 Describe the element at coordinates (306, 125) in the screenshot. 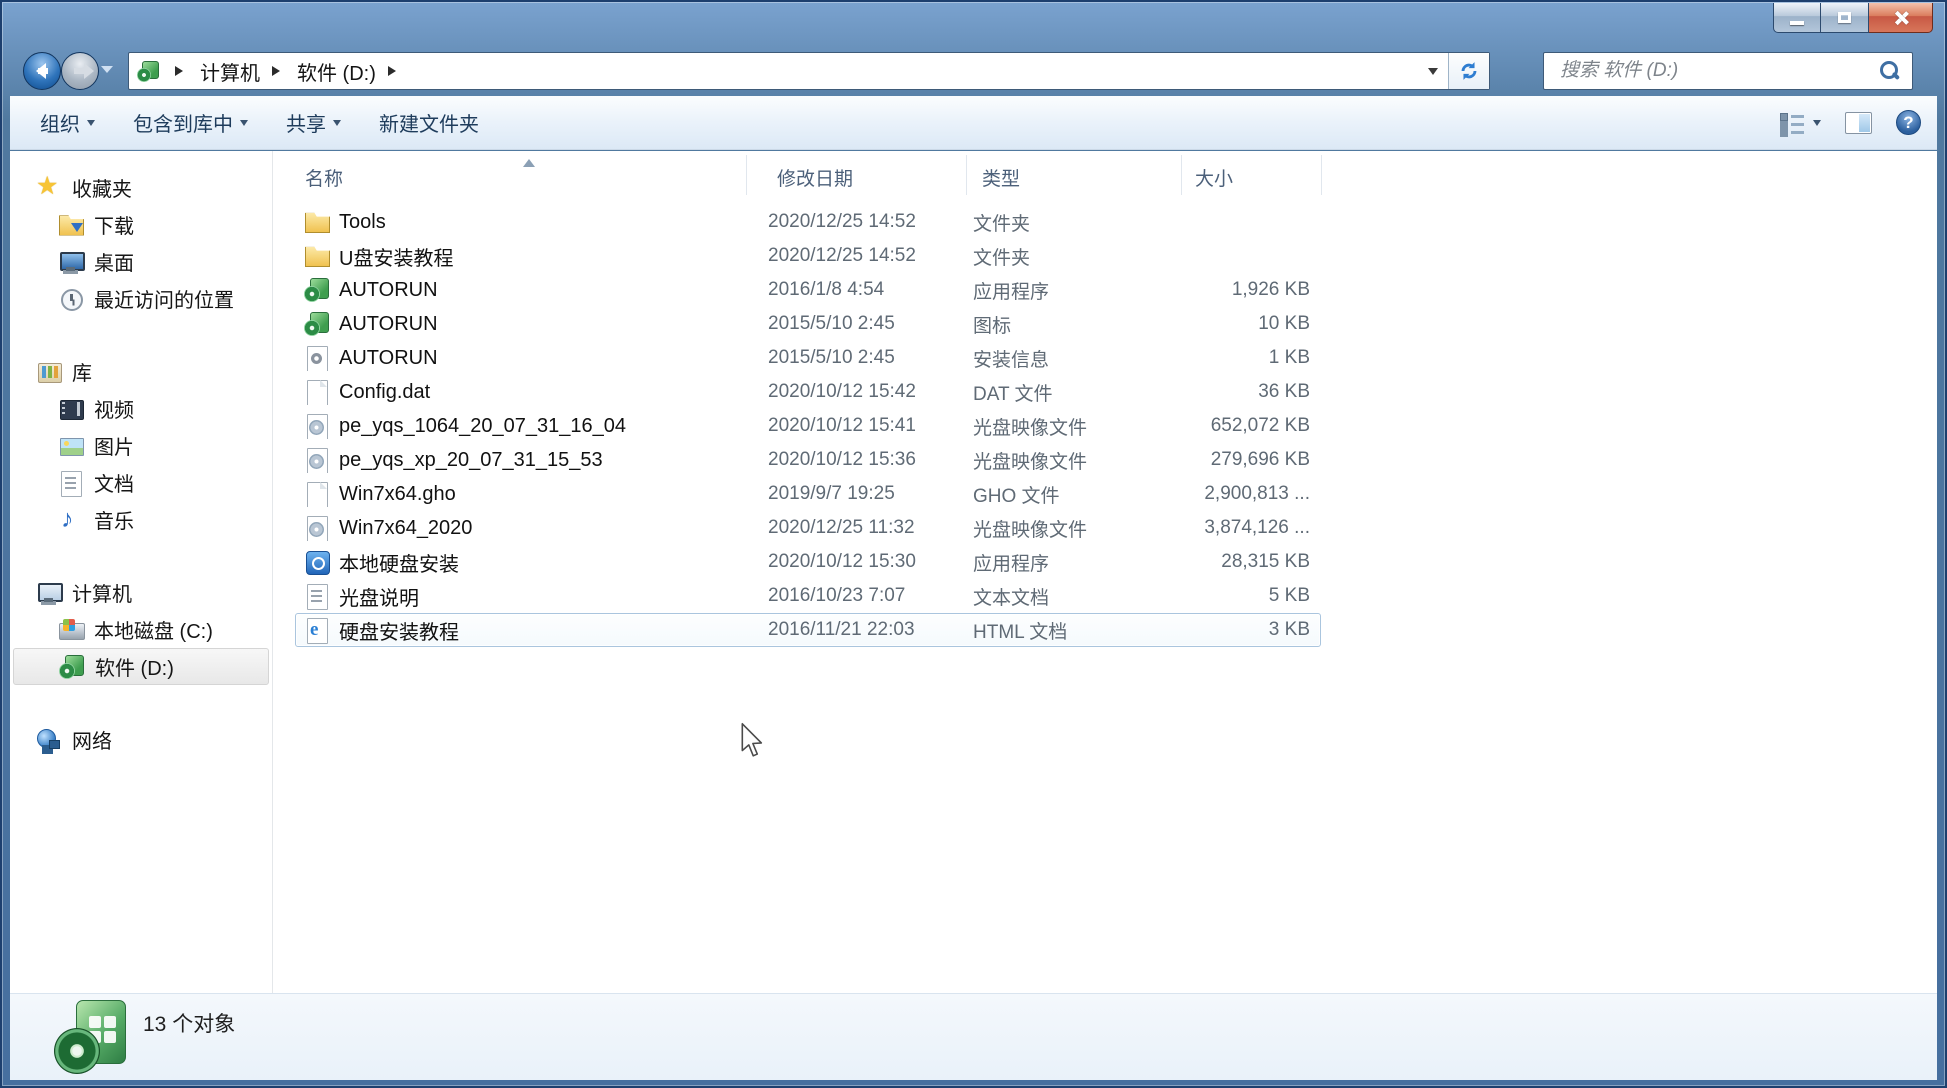

I see `share-label: 共享` at that location.